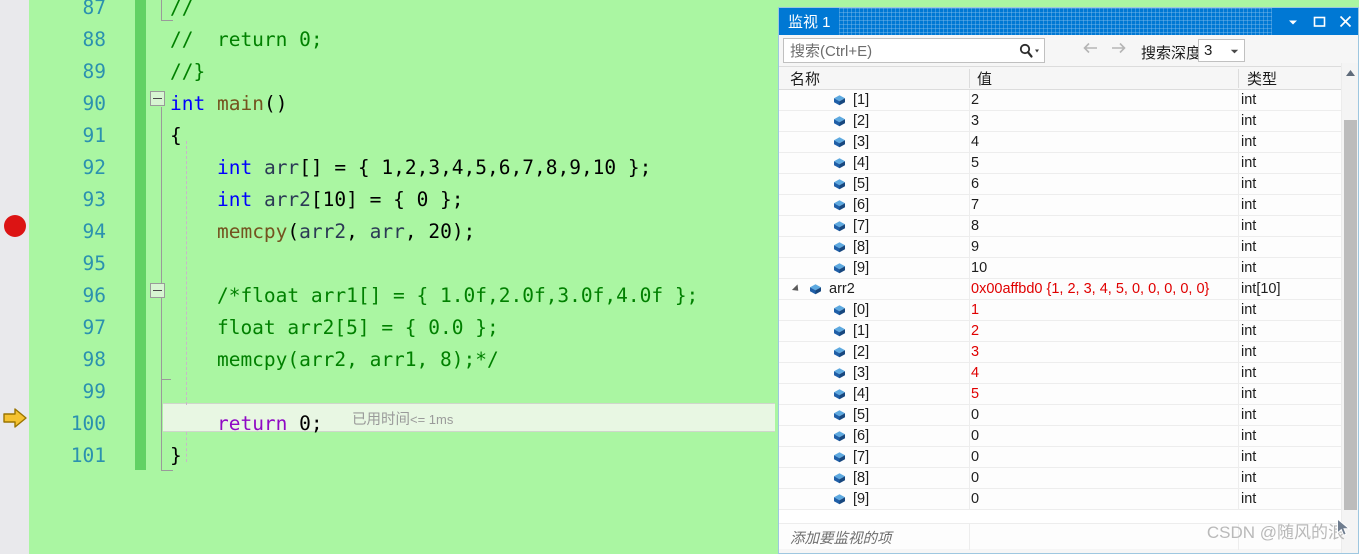 This screenshot has width=1359, height=554. Describe the element at coordinates (975, 247) in the screenshot. I see `watch-row-value: 9` at that location.